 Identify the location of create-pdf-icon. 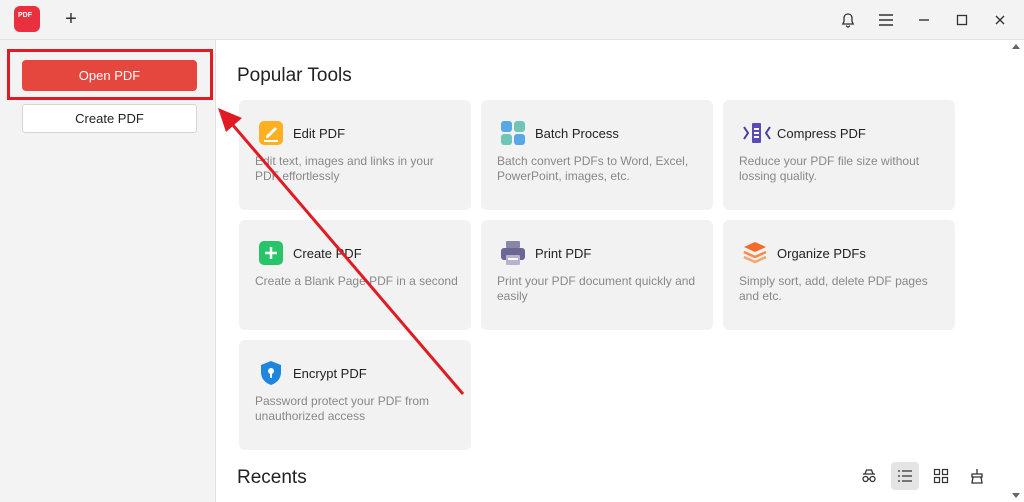
(271, 253).